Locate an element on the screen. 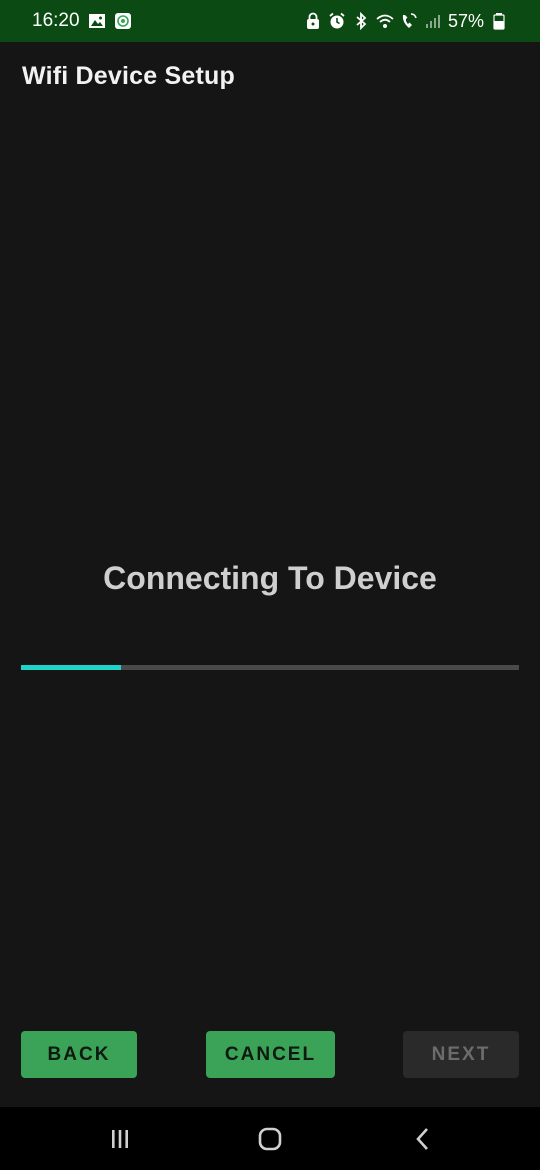 The height and width of the screenshot is (1170, 540). connection-status-text: Connecting To Device is located at coordinates (270, 578).